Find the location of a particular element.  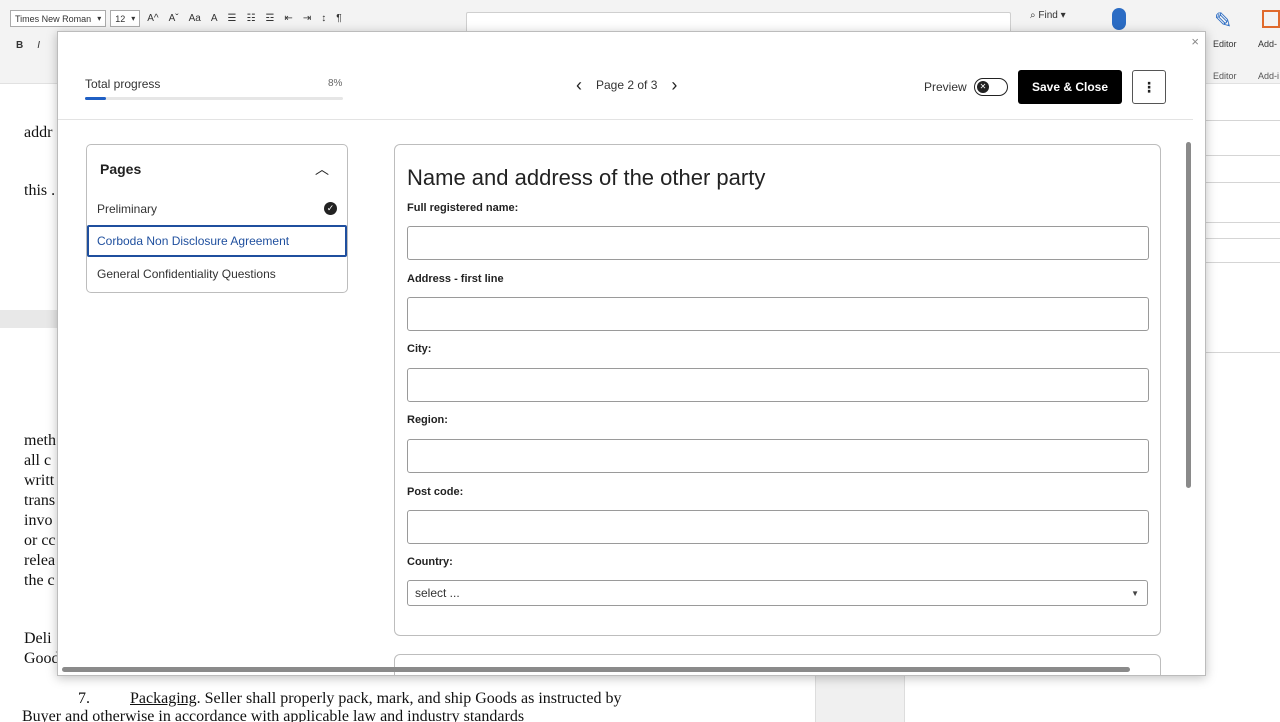

progress-label: Total progress is located at coordinates (123, 84).